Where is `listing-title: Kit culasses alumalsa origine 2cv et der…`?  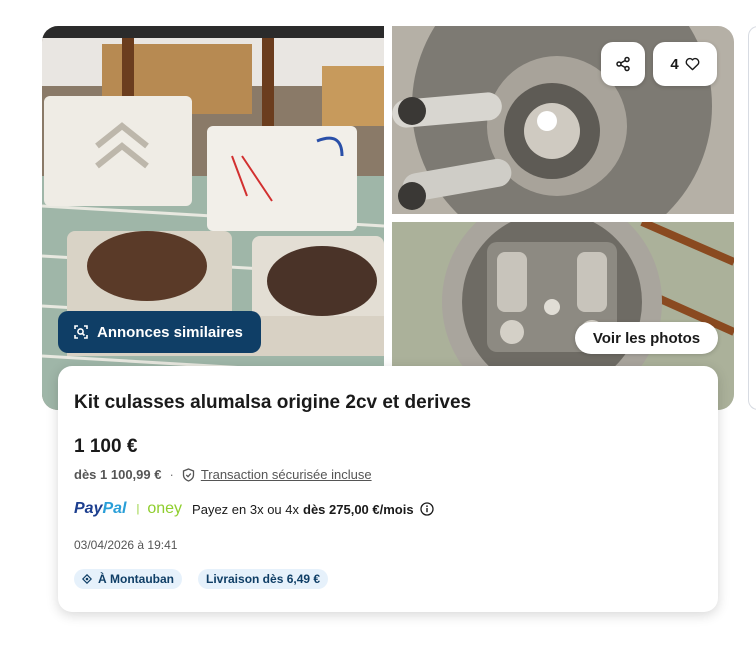
listing-title: Kit culasses alumalsa origine 2cv et der… is located at coordinates (273, 402).